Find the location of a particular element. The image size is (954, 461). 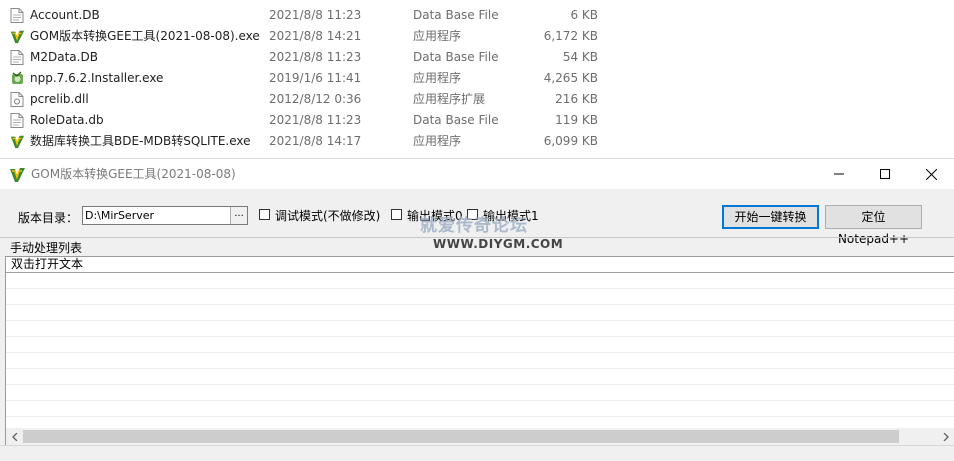

scroll-left-icon is located at coordinates (14, 436).